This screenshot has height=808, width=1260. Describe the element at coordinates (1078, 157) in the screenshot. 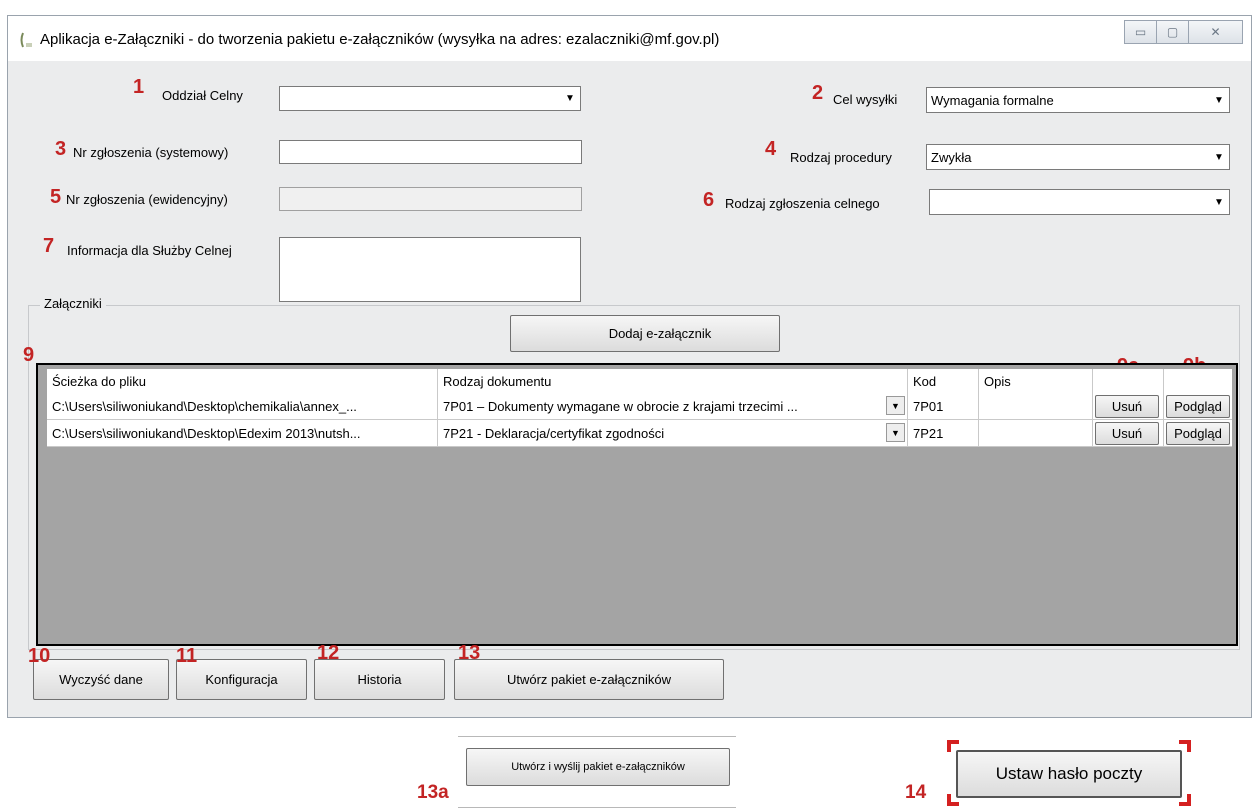

I see `procedura-combo: Zwykła ▼` at that location.